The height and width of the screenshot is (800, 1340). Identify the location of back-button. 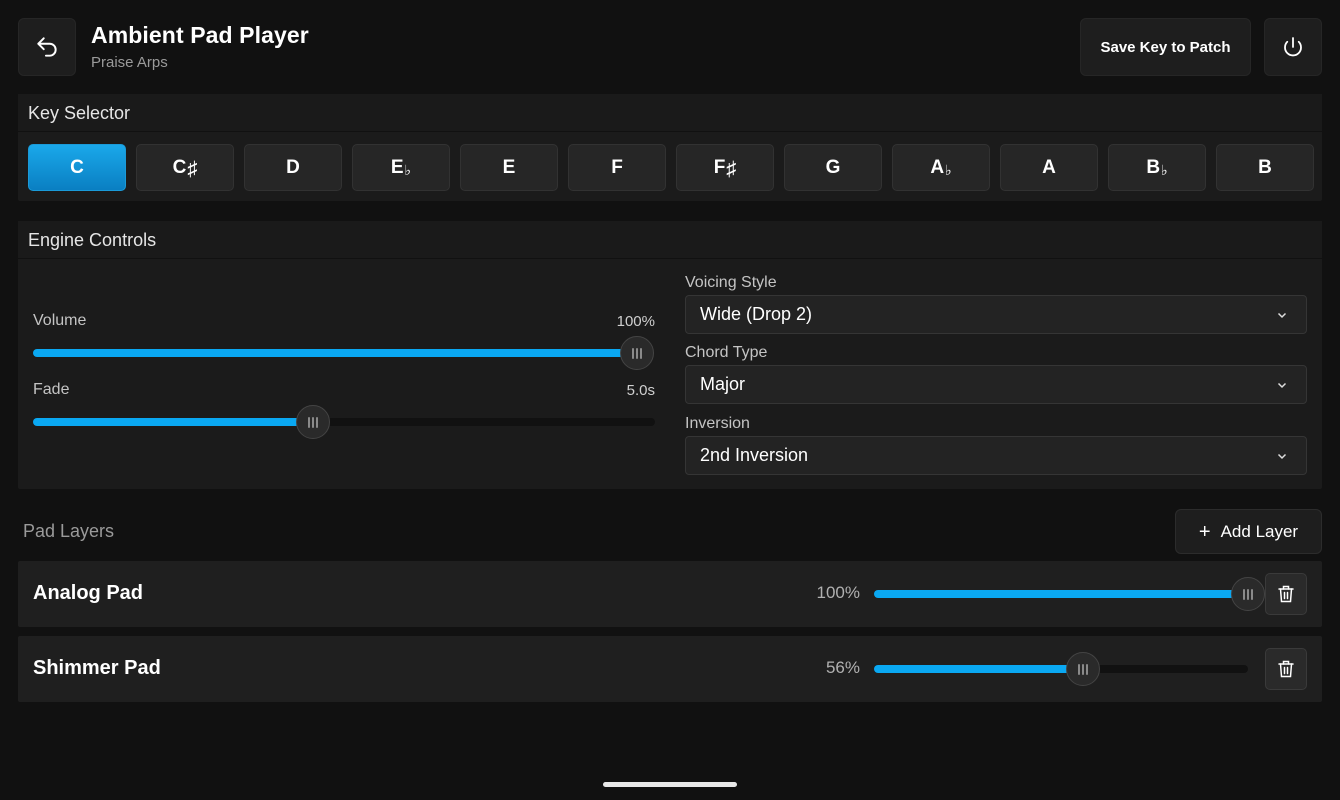
(47, 47).